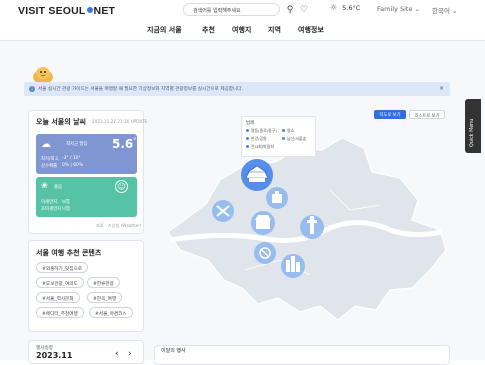 The height and width of the screenshot is (365, 485). What do you see at coordinates (390, 114) in the screenshot?
I see `map-view-button: 지도로 보기` at bounding box center [390, 114].